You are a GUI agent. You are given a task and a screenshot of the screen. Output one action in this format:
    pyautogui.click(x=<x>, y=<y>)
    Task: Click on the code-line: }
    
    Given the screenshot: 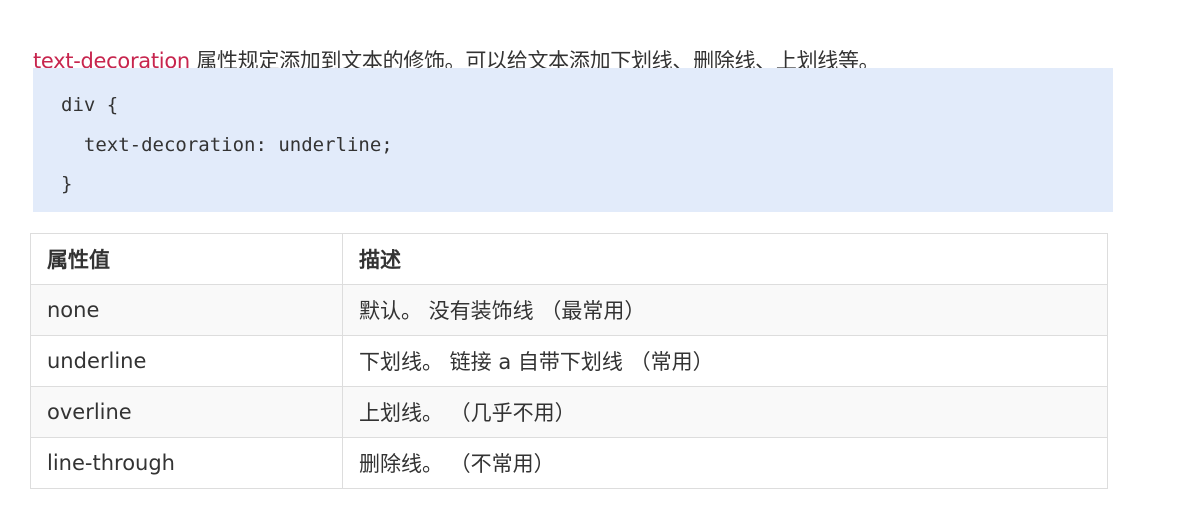 What is the action you would take?
    pyautogui.click(x=67, y=184)
    